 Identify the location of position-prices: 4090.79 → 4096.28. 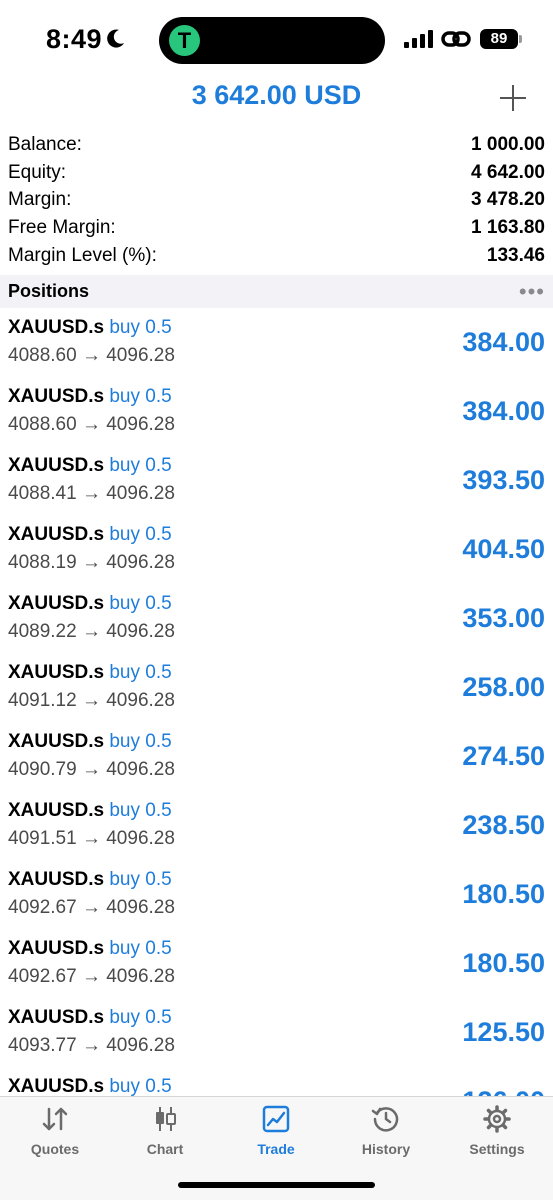
(91, 769).